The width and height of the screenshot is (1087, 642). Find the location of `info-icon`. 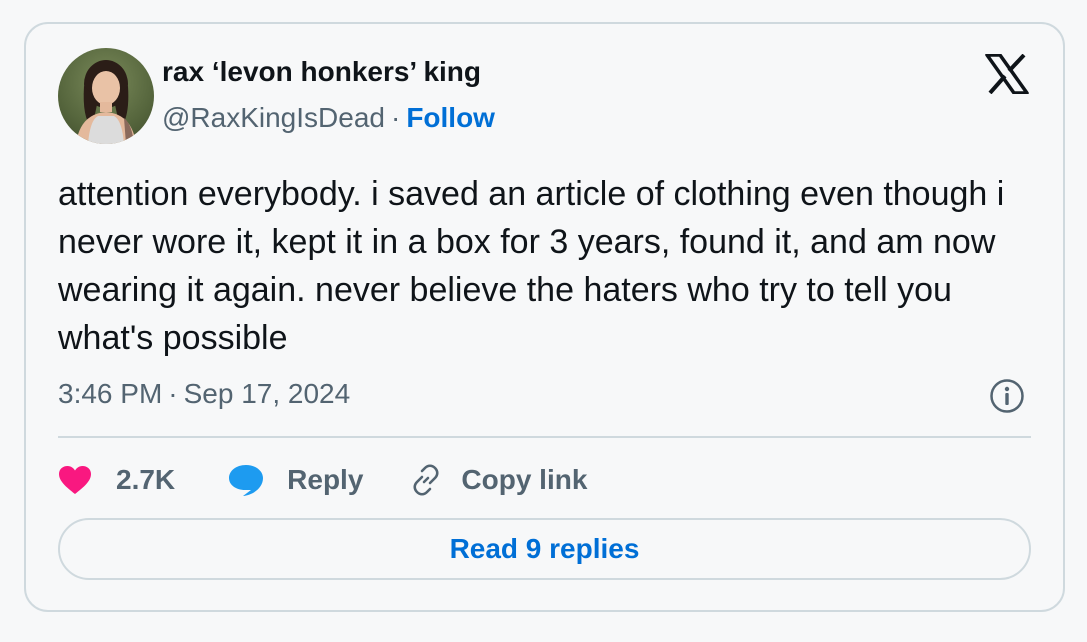

info-icon is located at coordinates (1007, 396).